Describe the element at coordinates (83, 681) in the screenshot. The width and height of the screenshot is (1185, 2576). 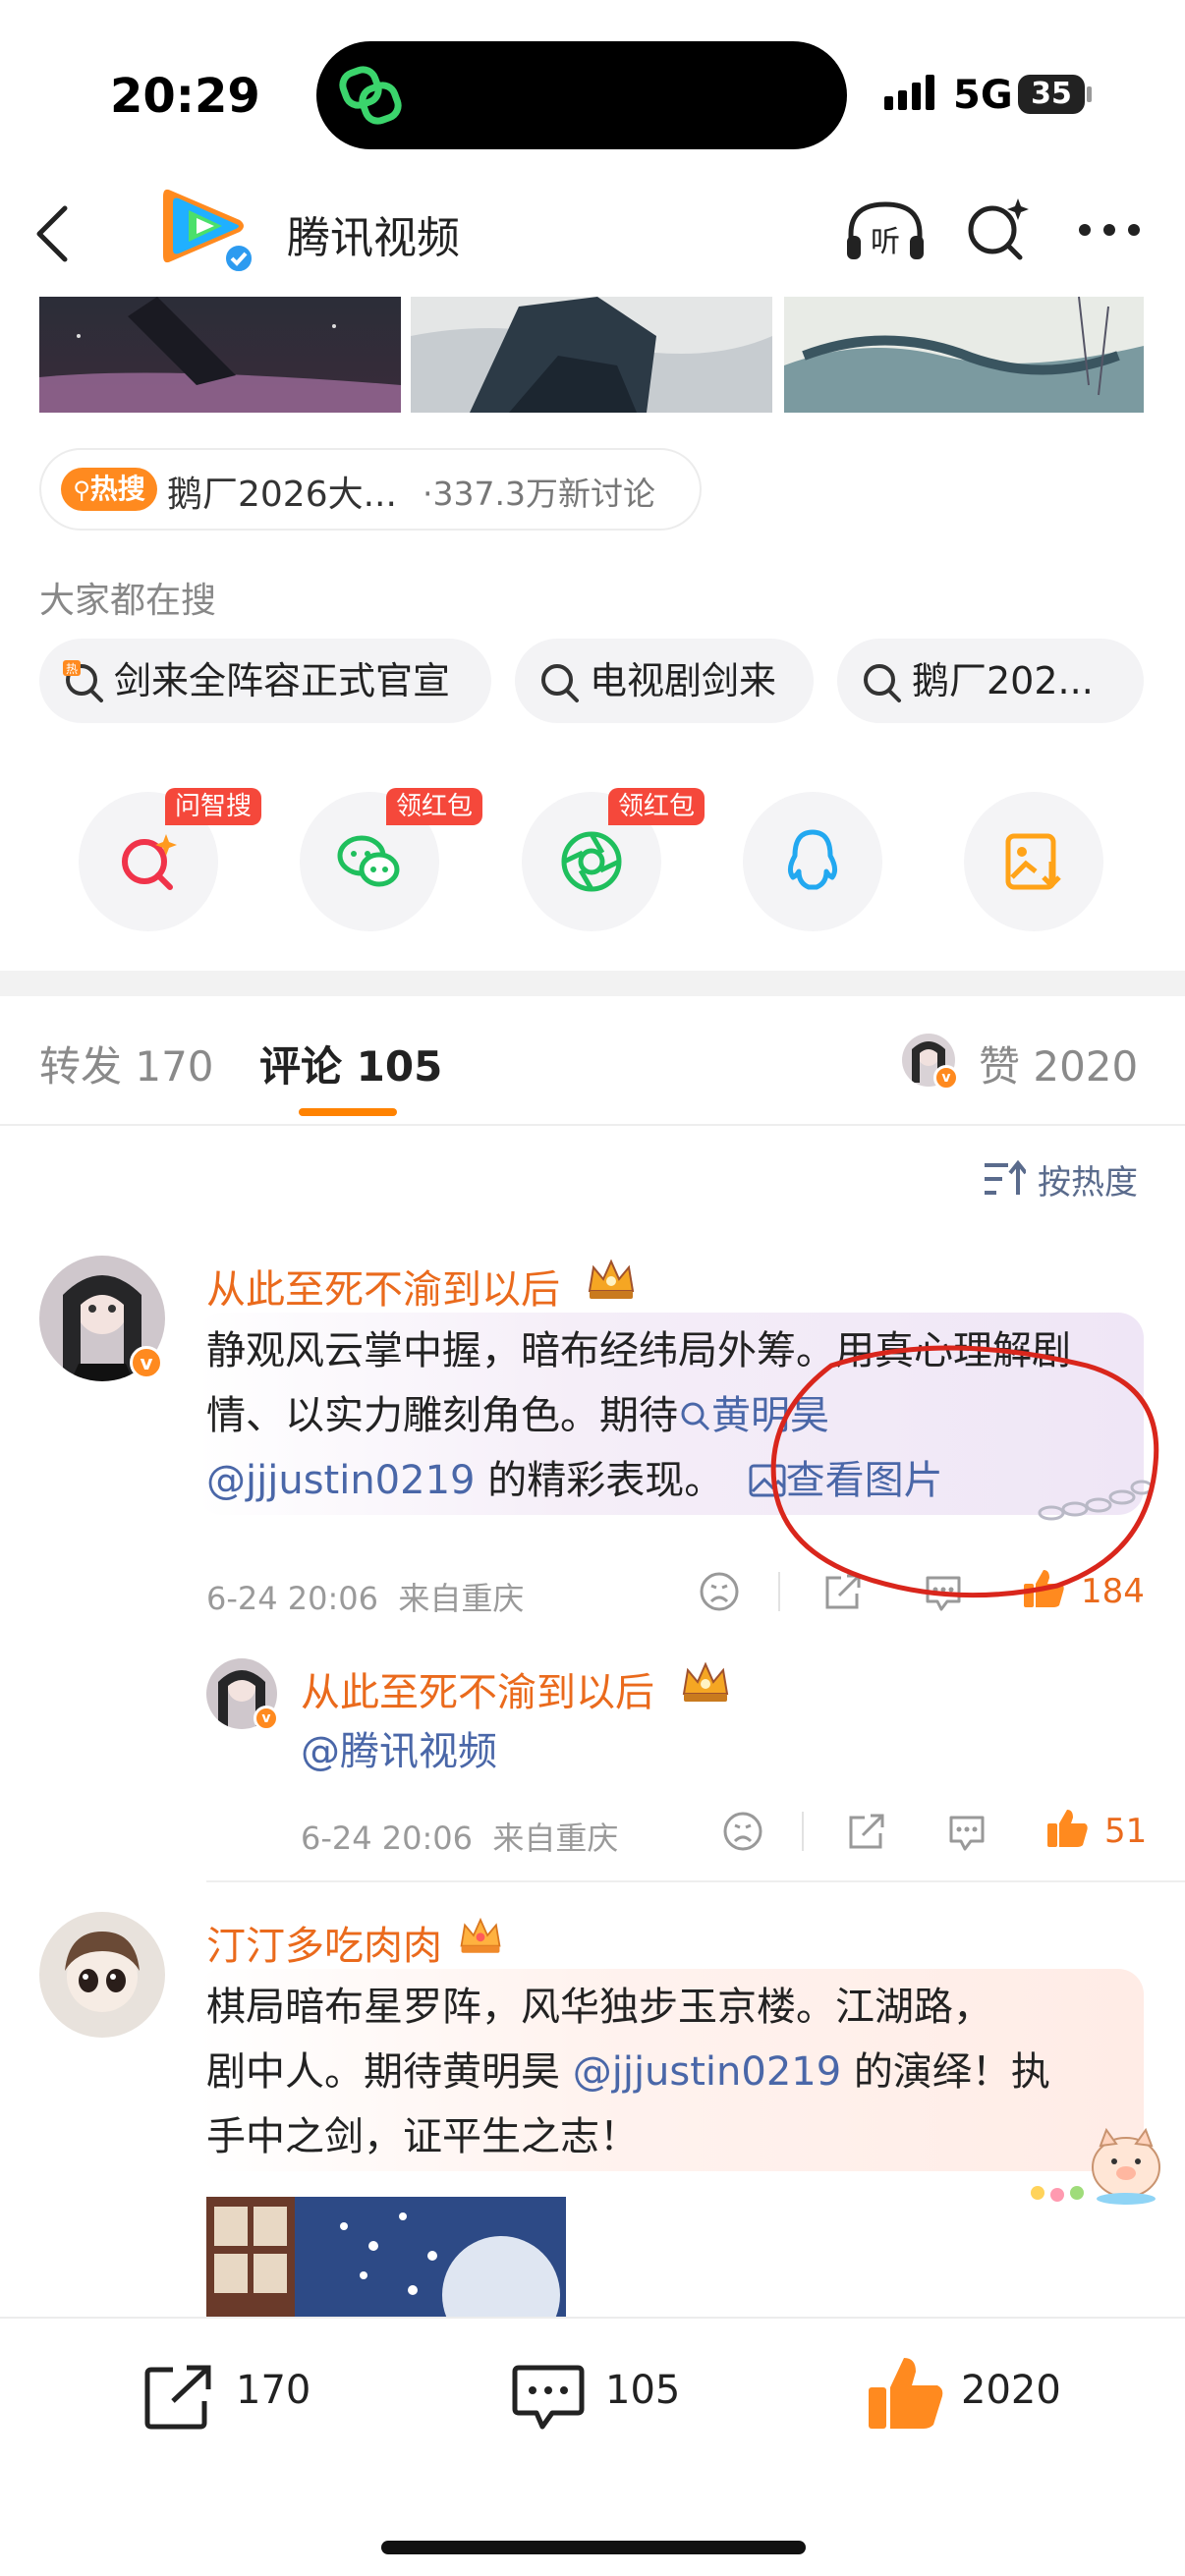
I see `hot-search-icon: 热` at that location.